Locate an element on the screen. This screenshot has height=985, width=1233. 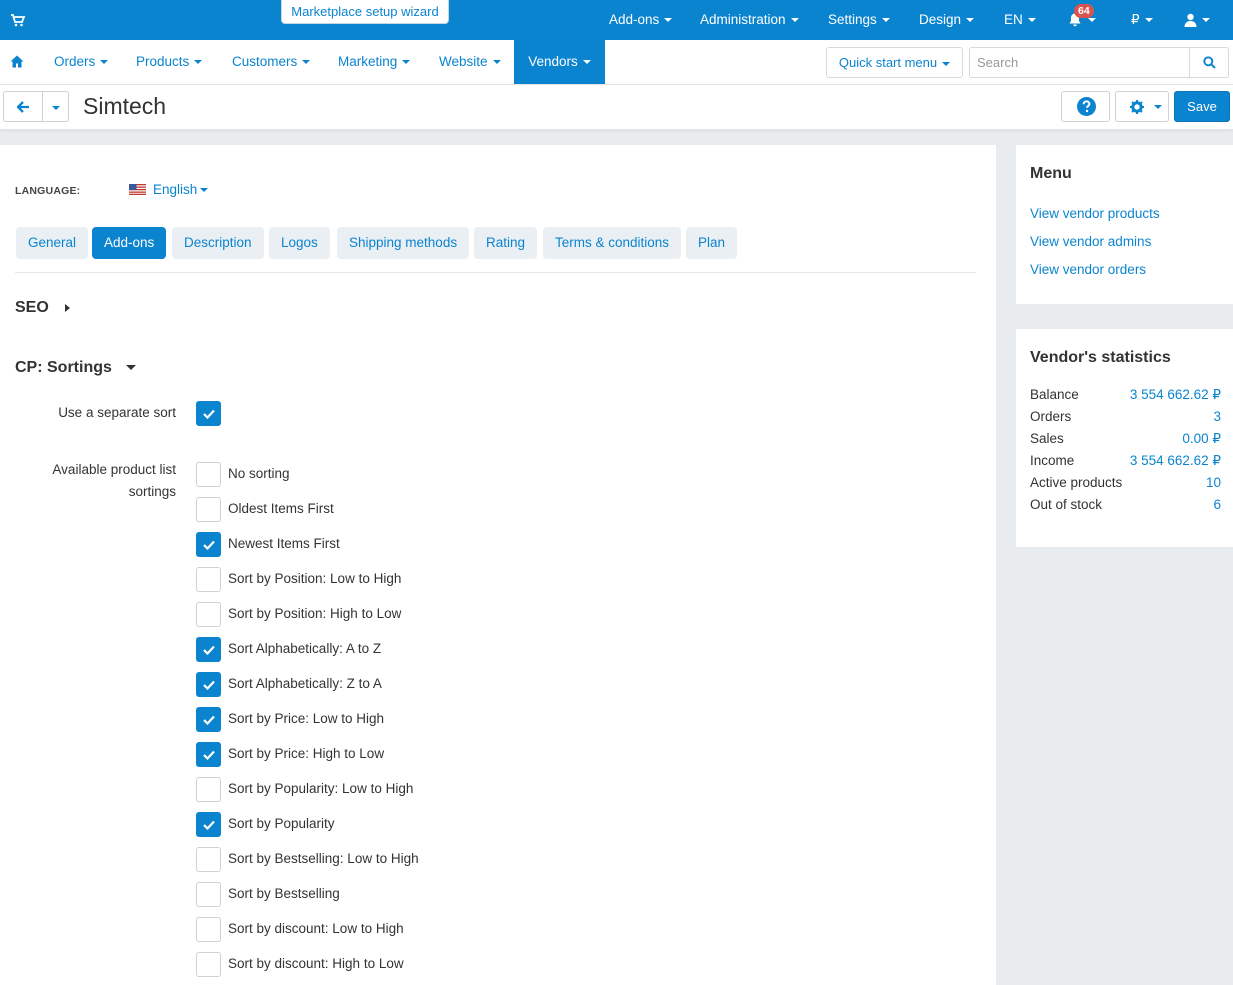
stat-value-out-of-stock: 6 is located at coordinates (1217, 504).